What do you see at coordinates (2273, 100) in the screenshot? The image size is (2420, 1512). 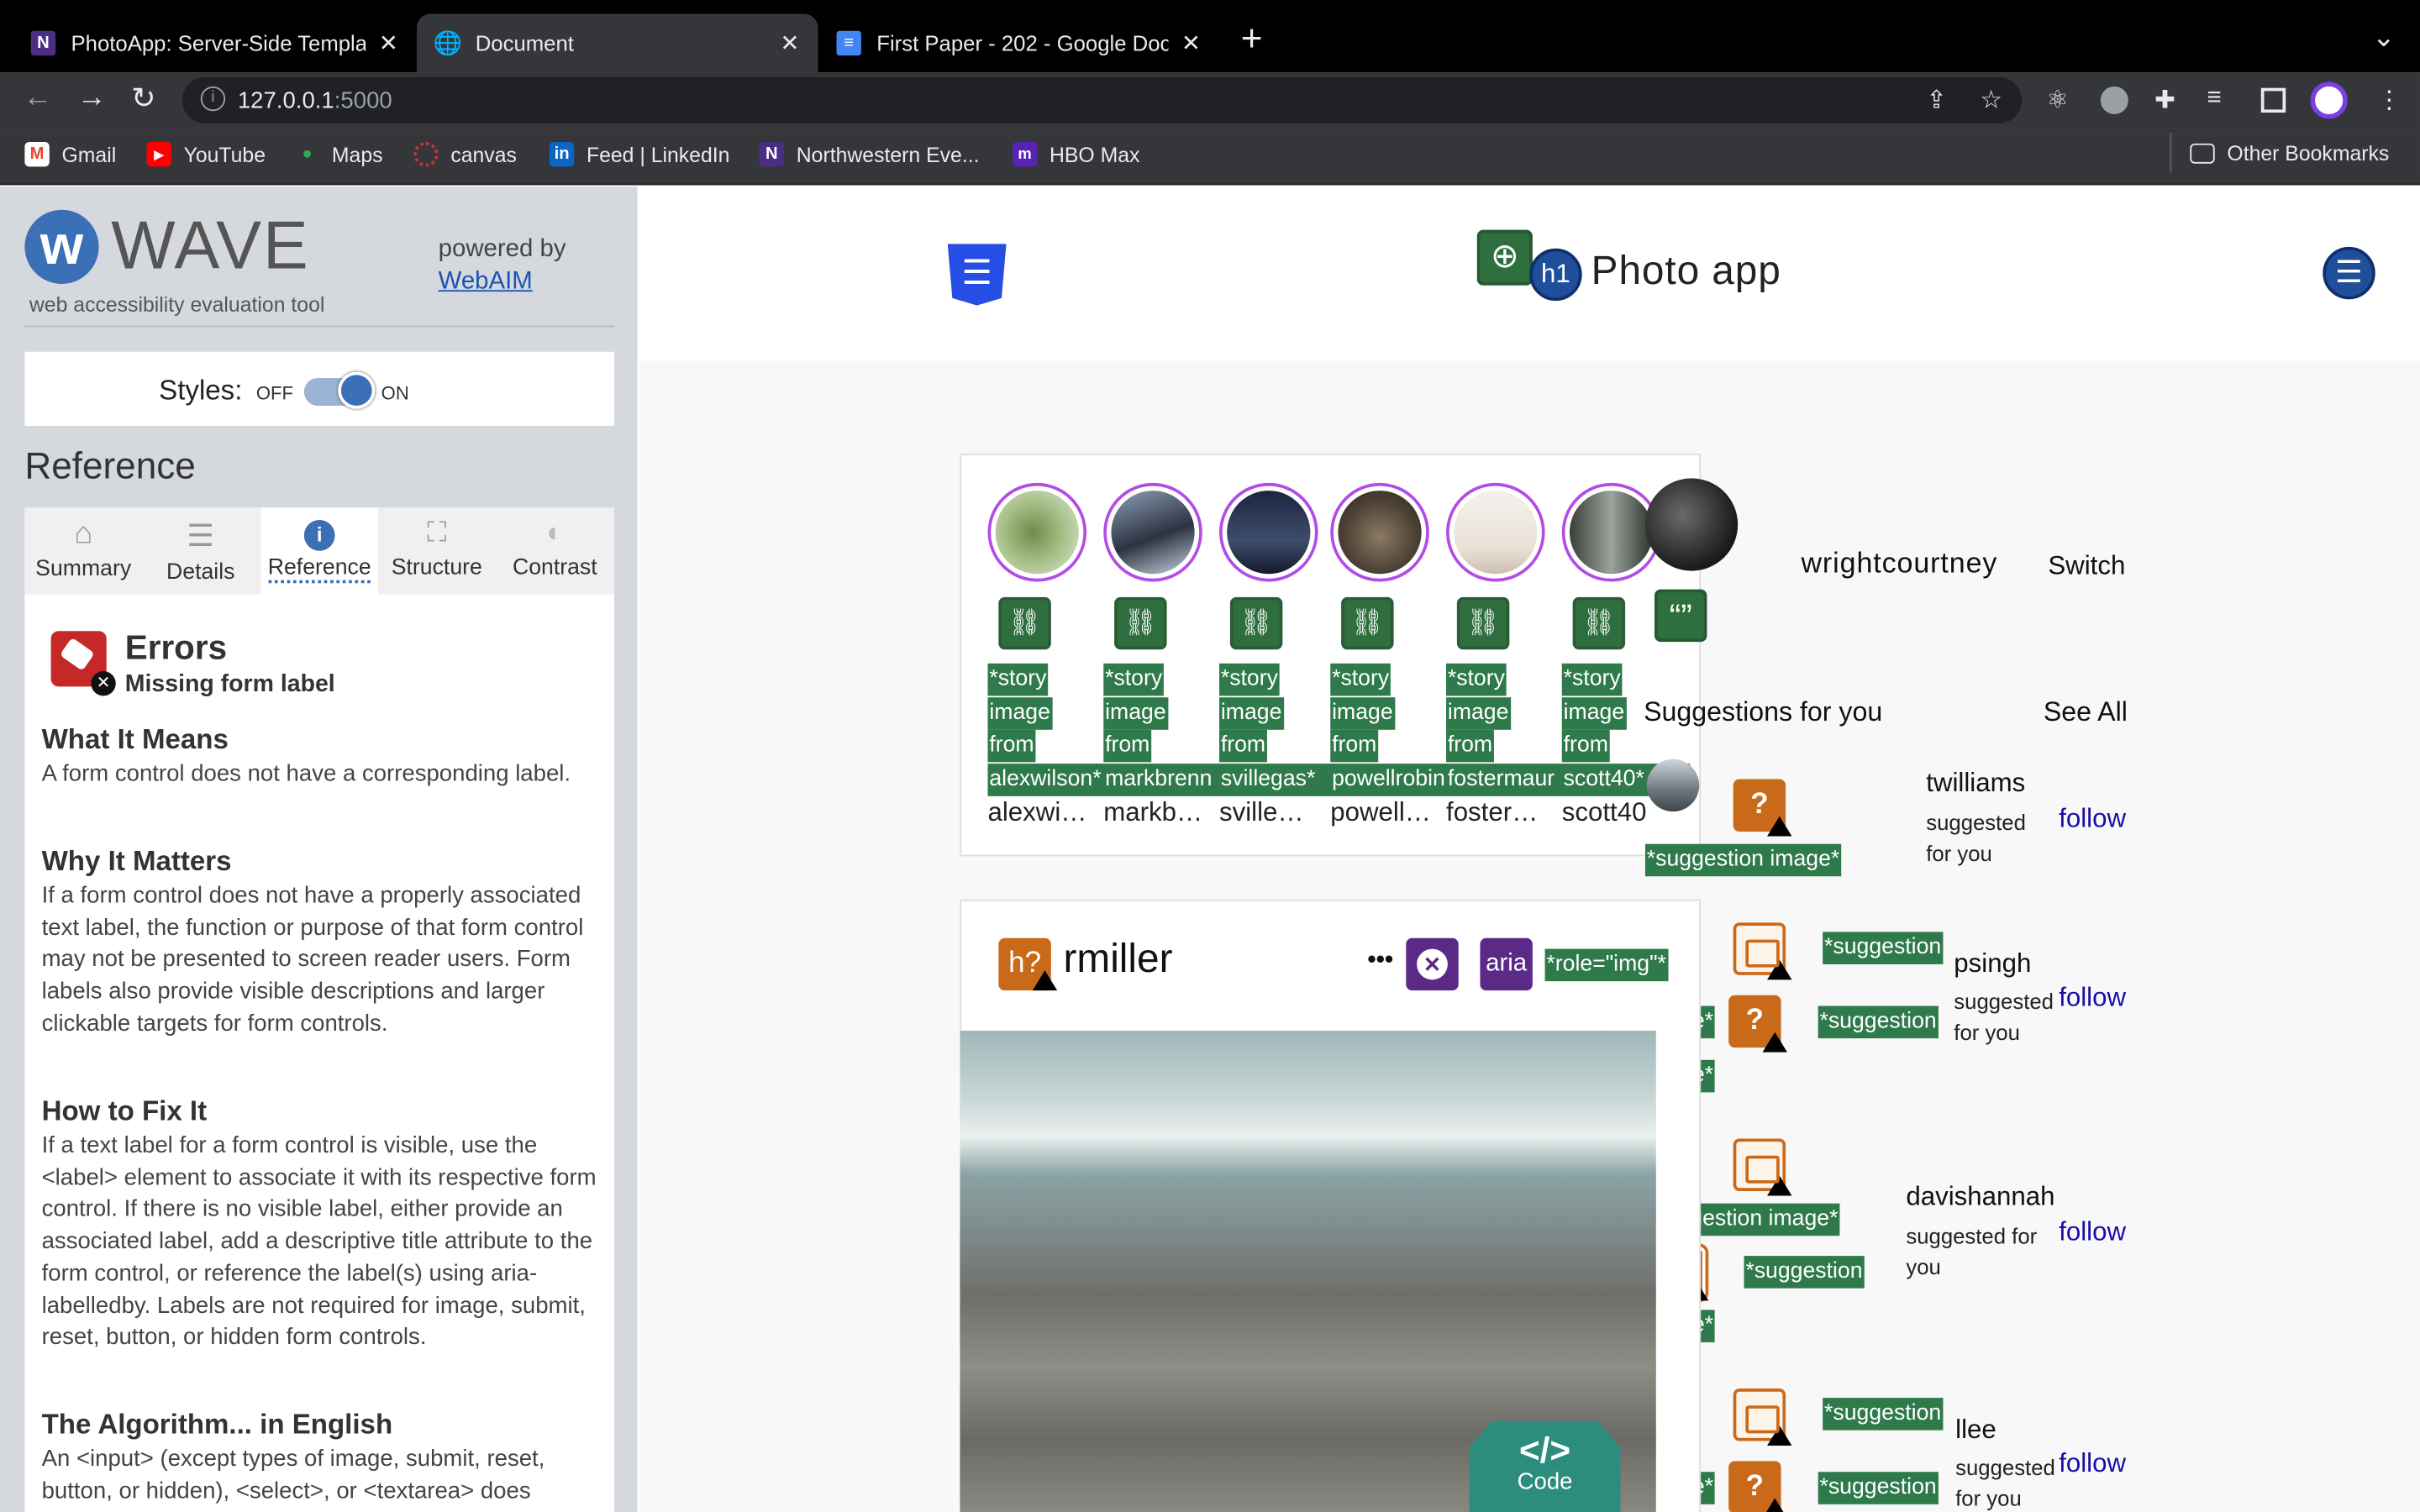 I see `side-panel-icon` at bounding box center [2273, 100].